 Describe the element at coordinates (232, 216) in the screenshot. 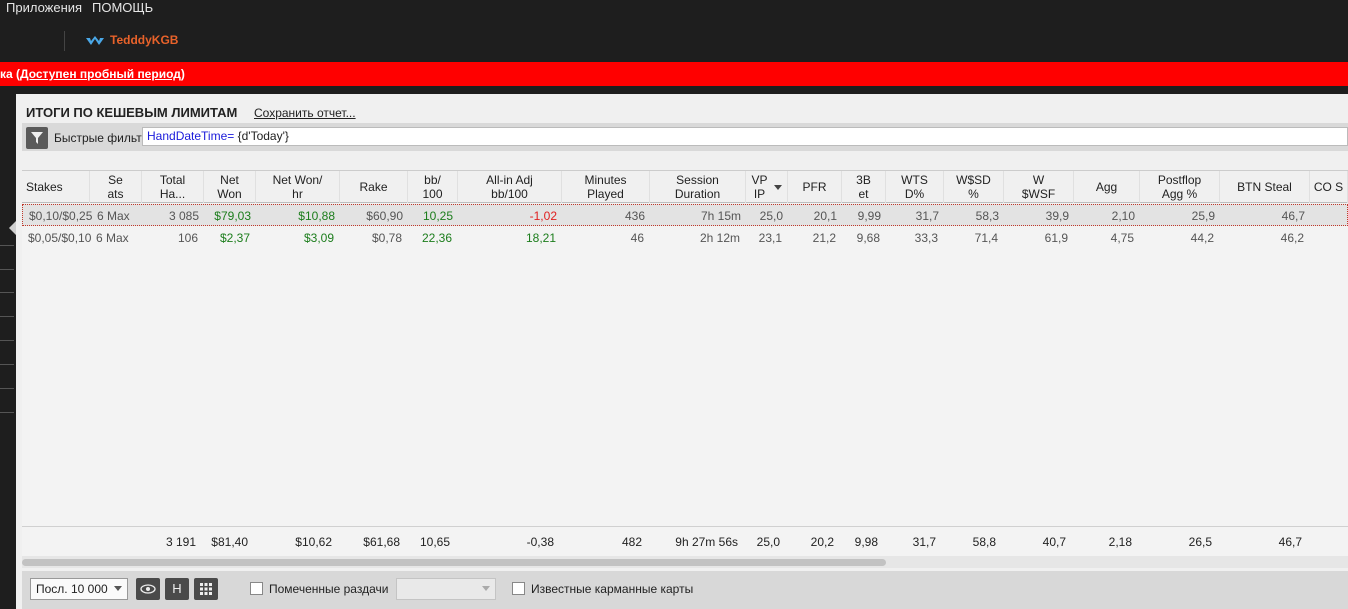

I see `table-cell: $79,03` at that location.